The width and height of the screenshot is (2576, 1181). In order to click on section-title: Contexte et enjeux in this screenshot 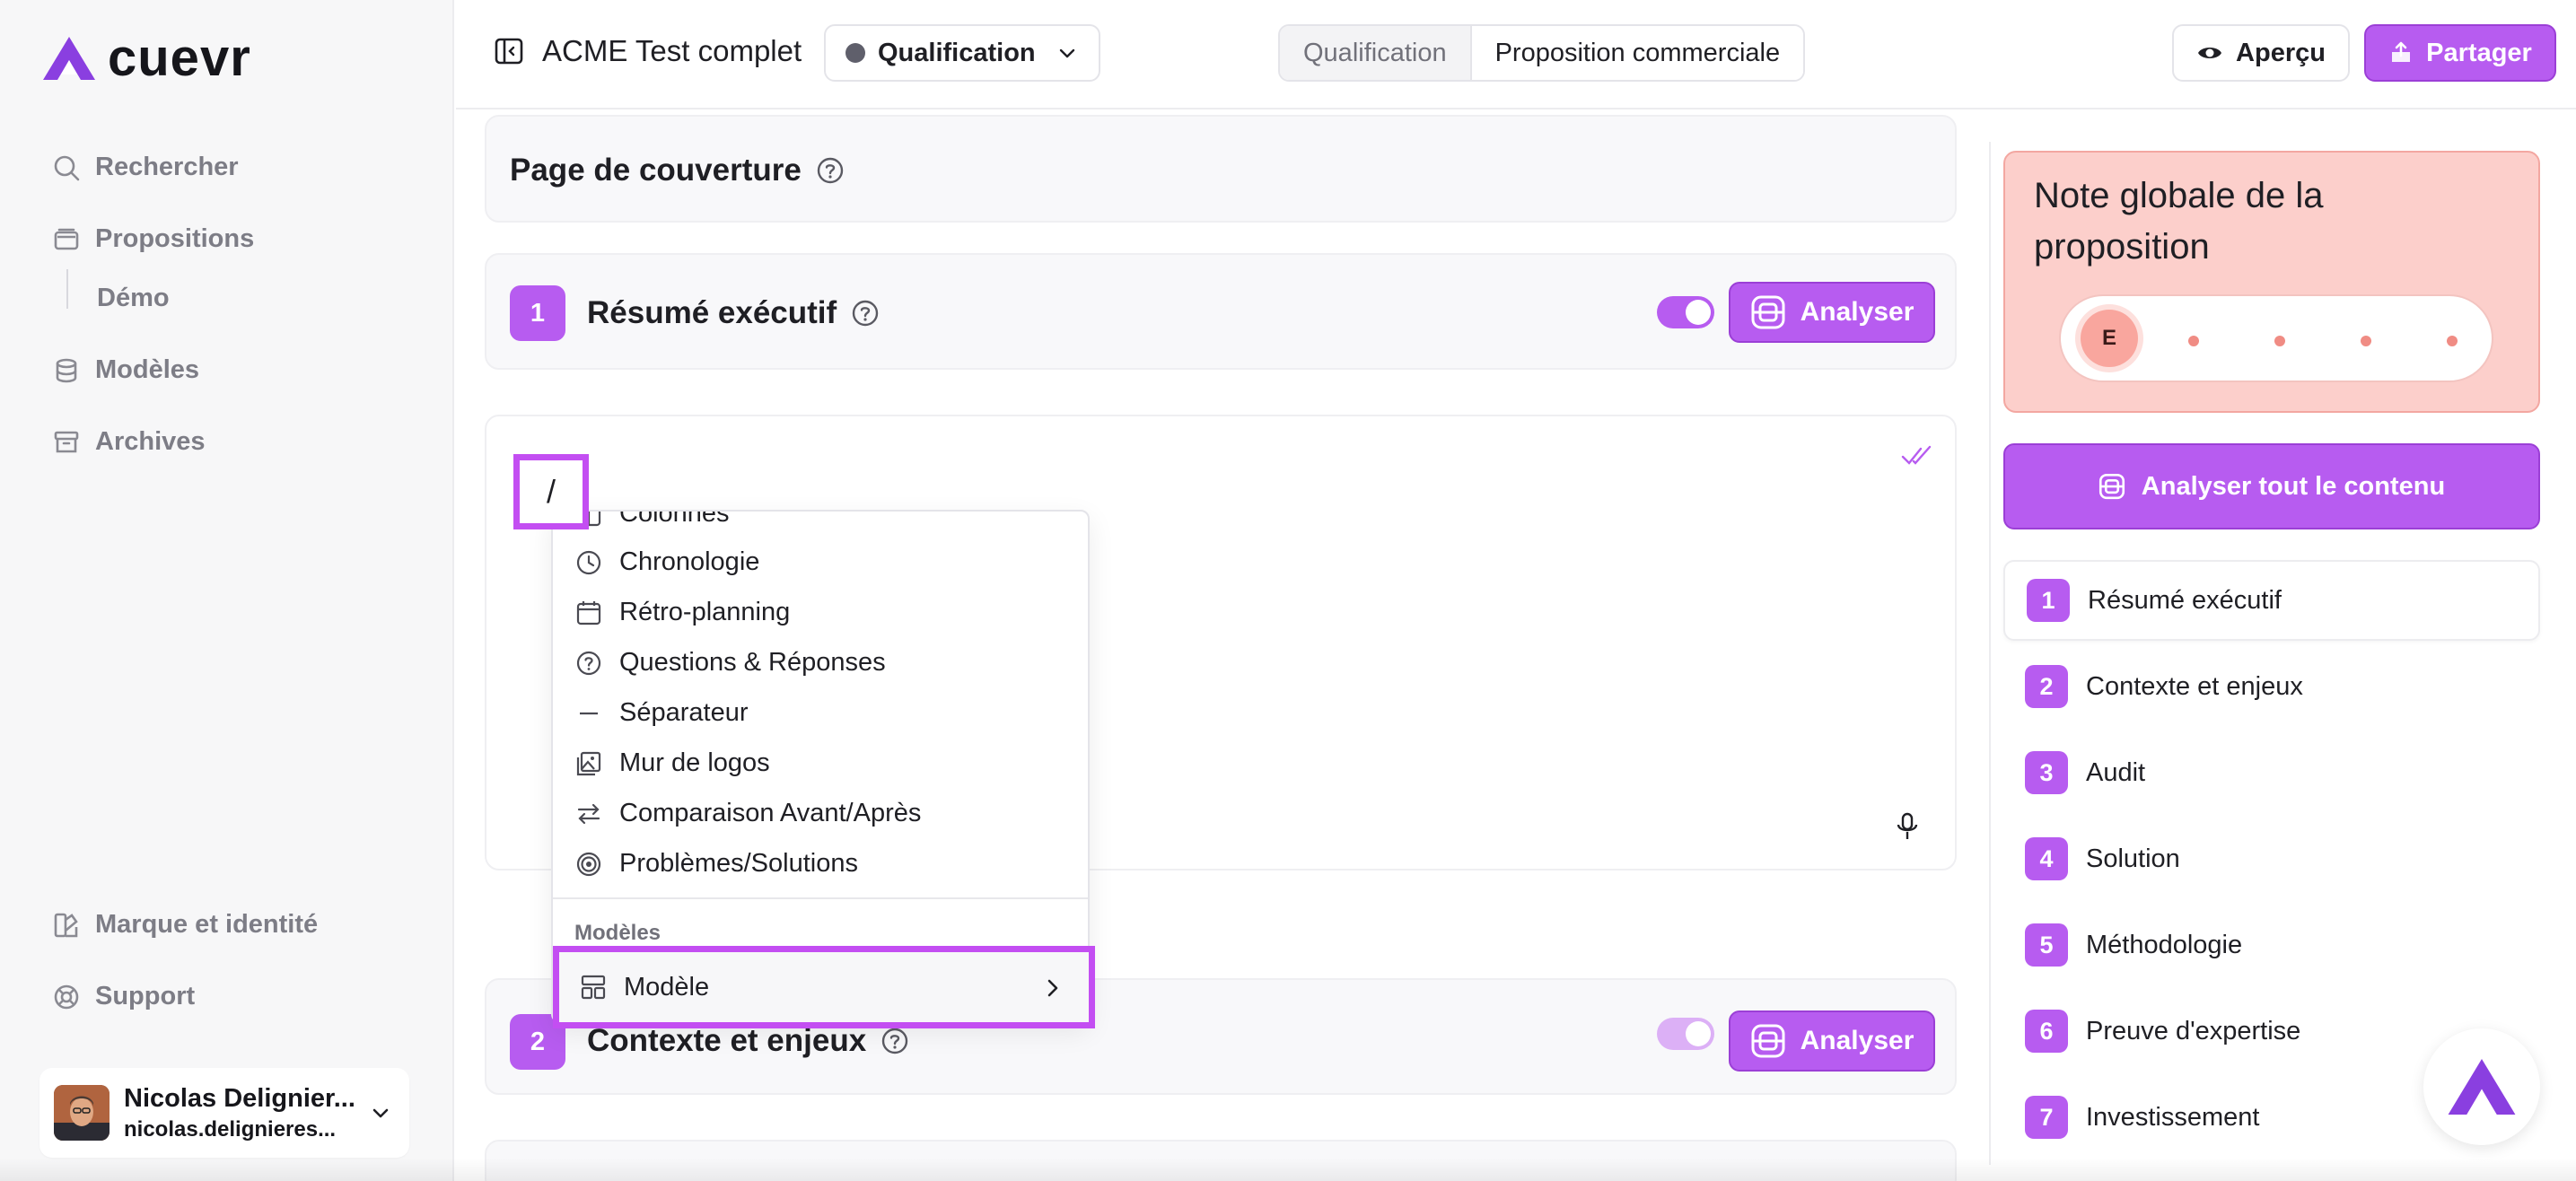, I will do `click(748, 1041)`.